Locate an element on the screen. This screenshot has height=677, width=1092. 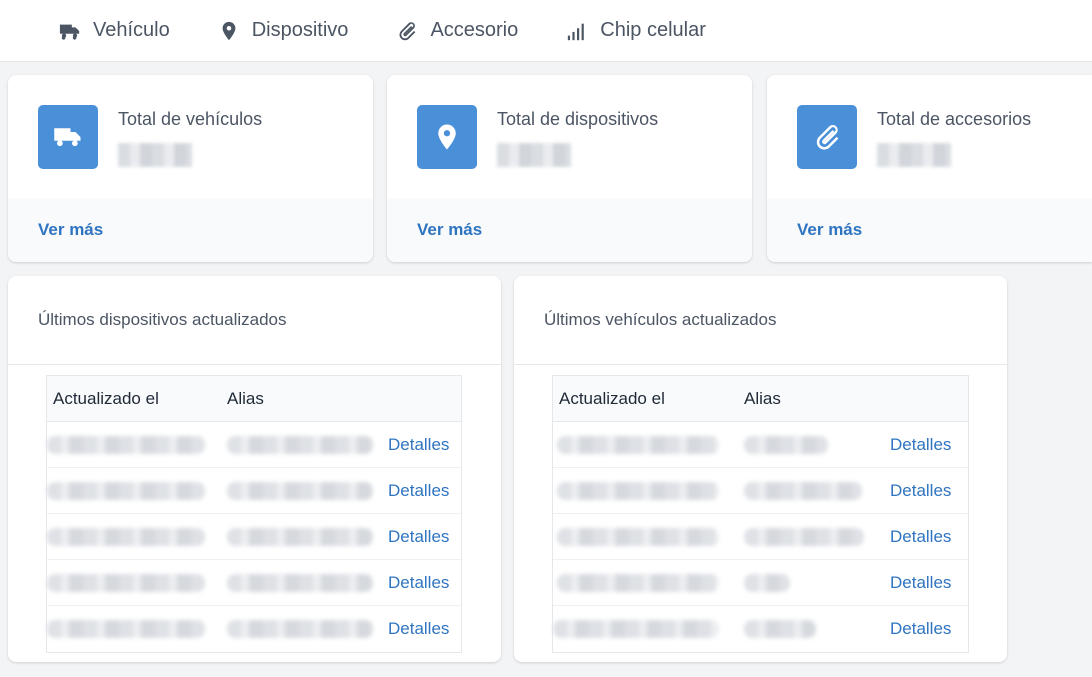
stat-body: Total de accesorios is located at coordinates (929, 136).